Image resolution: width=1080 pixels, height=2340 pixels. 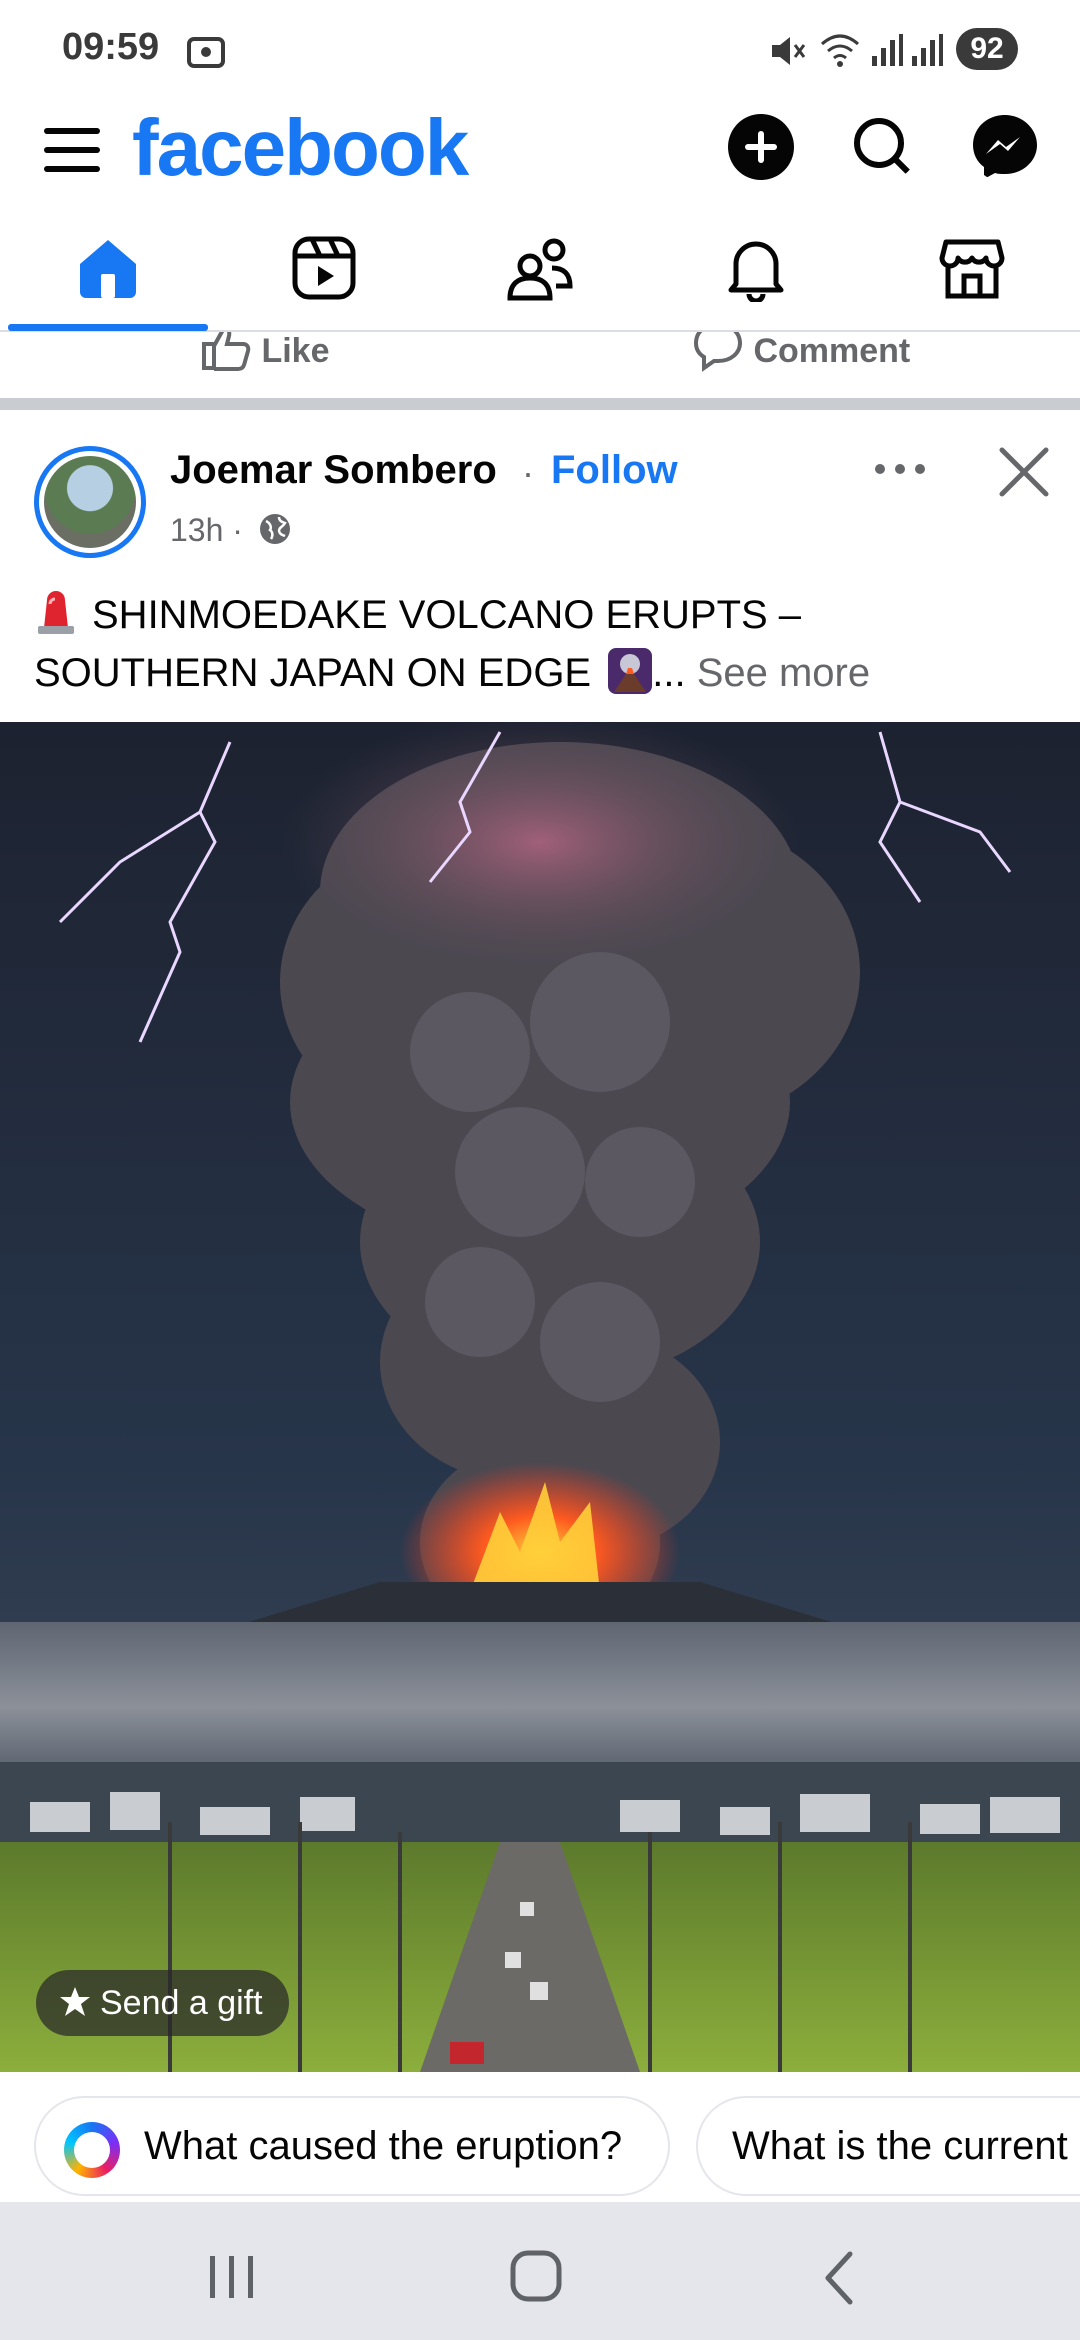 I want to click on follow-button: Follow, so click(x=614, y=470).